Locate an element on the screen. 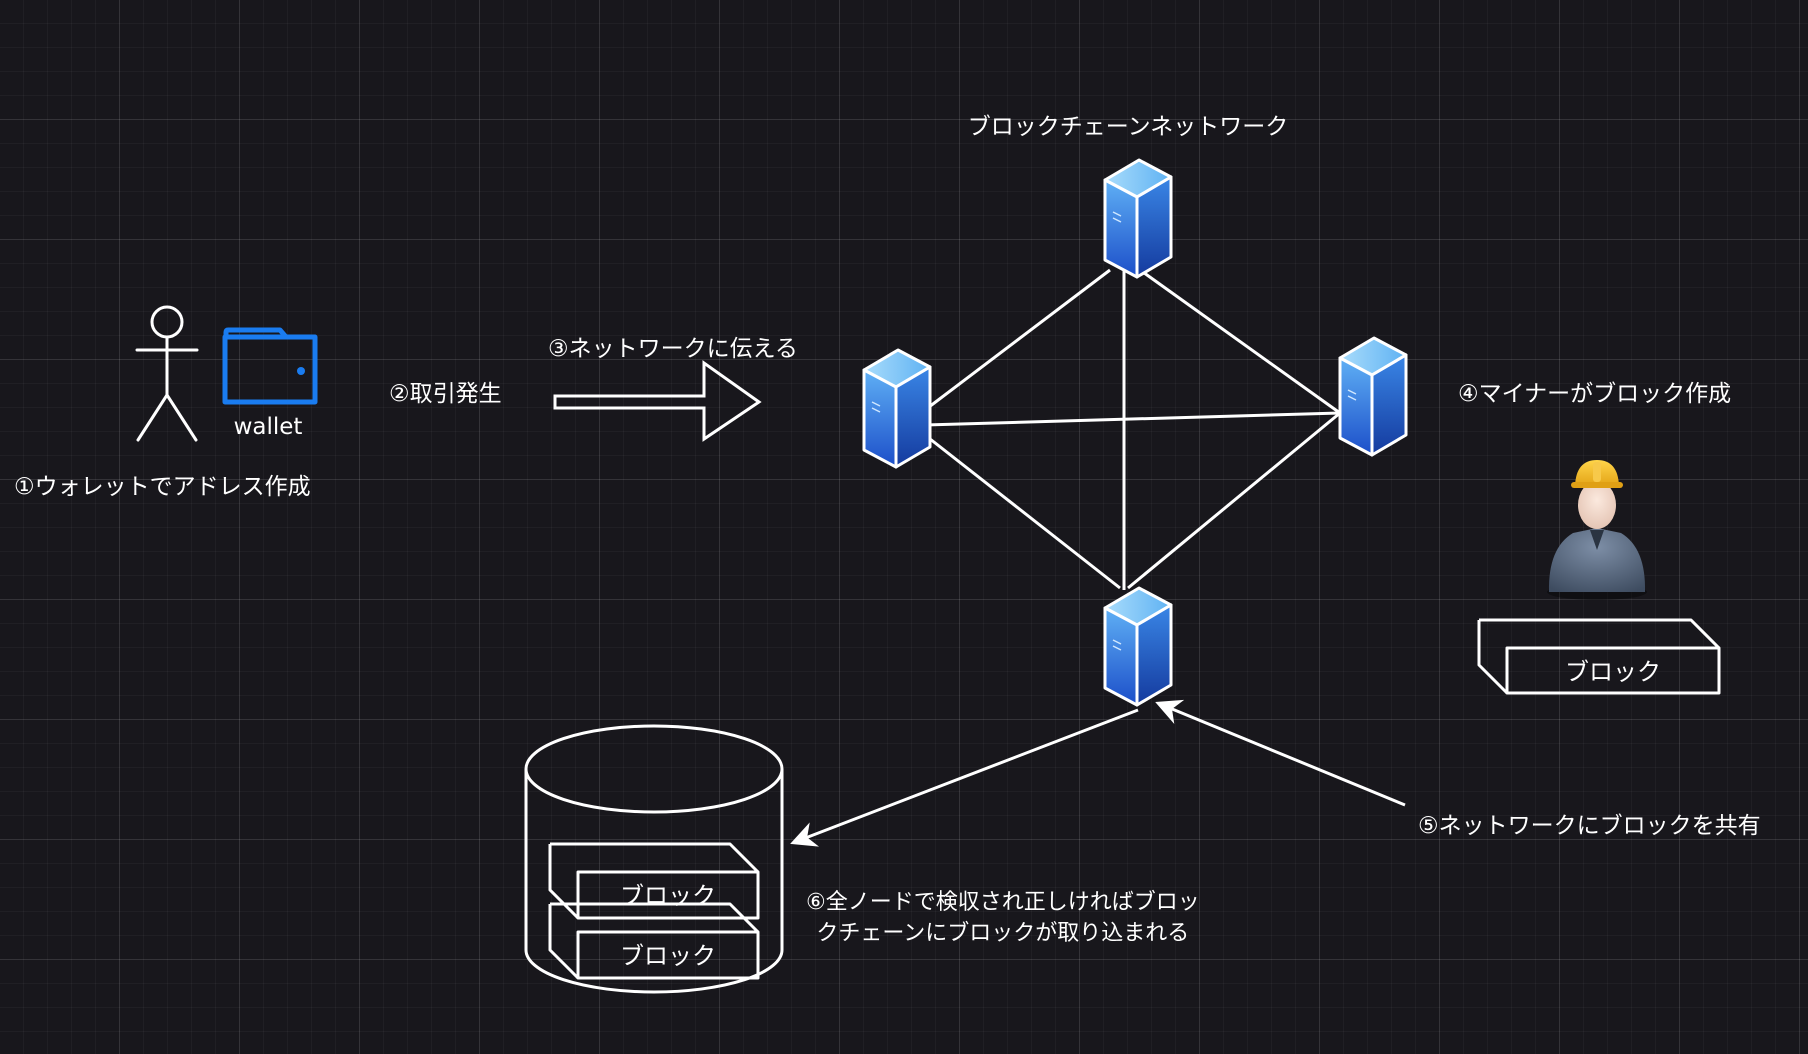 Image resolution: width=1808 pixels, height=1054 pixels. wallet-label: wallet is located at coordinates (268, 427).